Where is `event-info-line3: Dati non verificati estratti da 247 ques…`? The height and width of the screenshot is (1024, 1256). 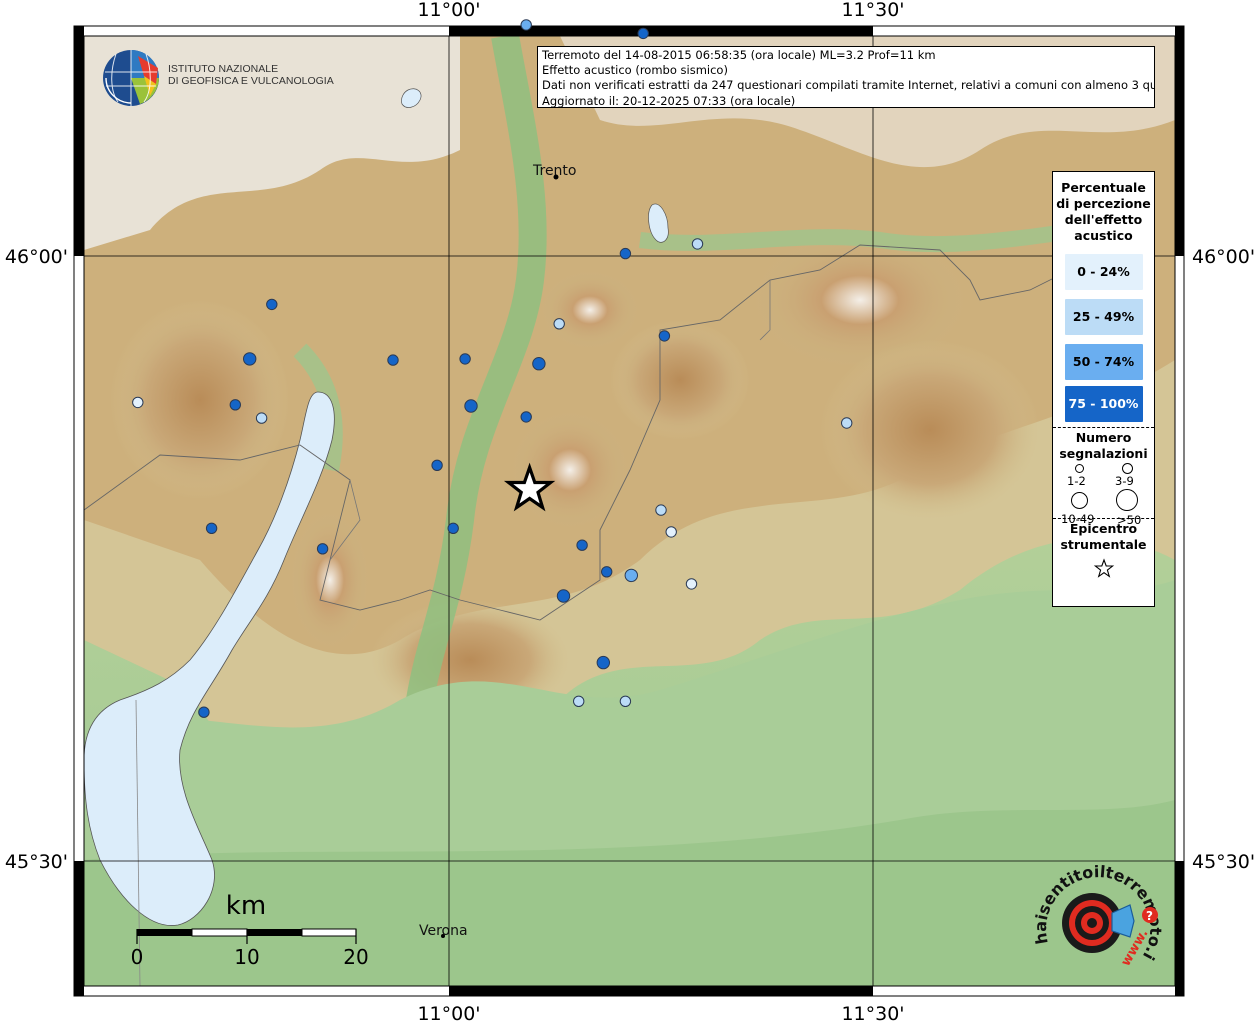 event-info-line3: Dati non verificati estratti da 247 ques… is located at coordinates (848, 85).